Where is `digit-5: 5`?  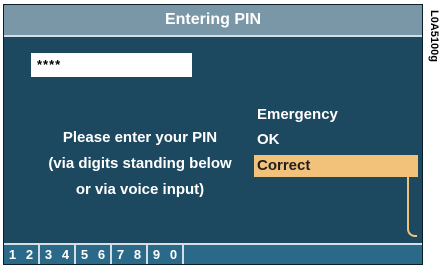 digit-5: 5 is located at coordinates (84, 254).